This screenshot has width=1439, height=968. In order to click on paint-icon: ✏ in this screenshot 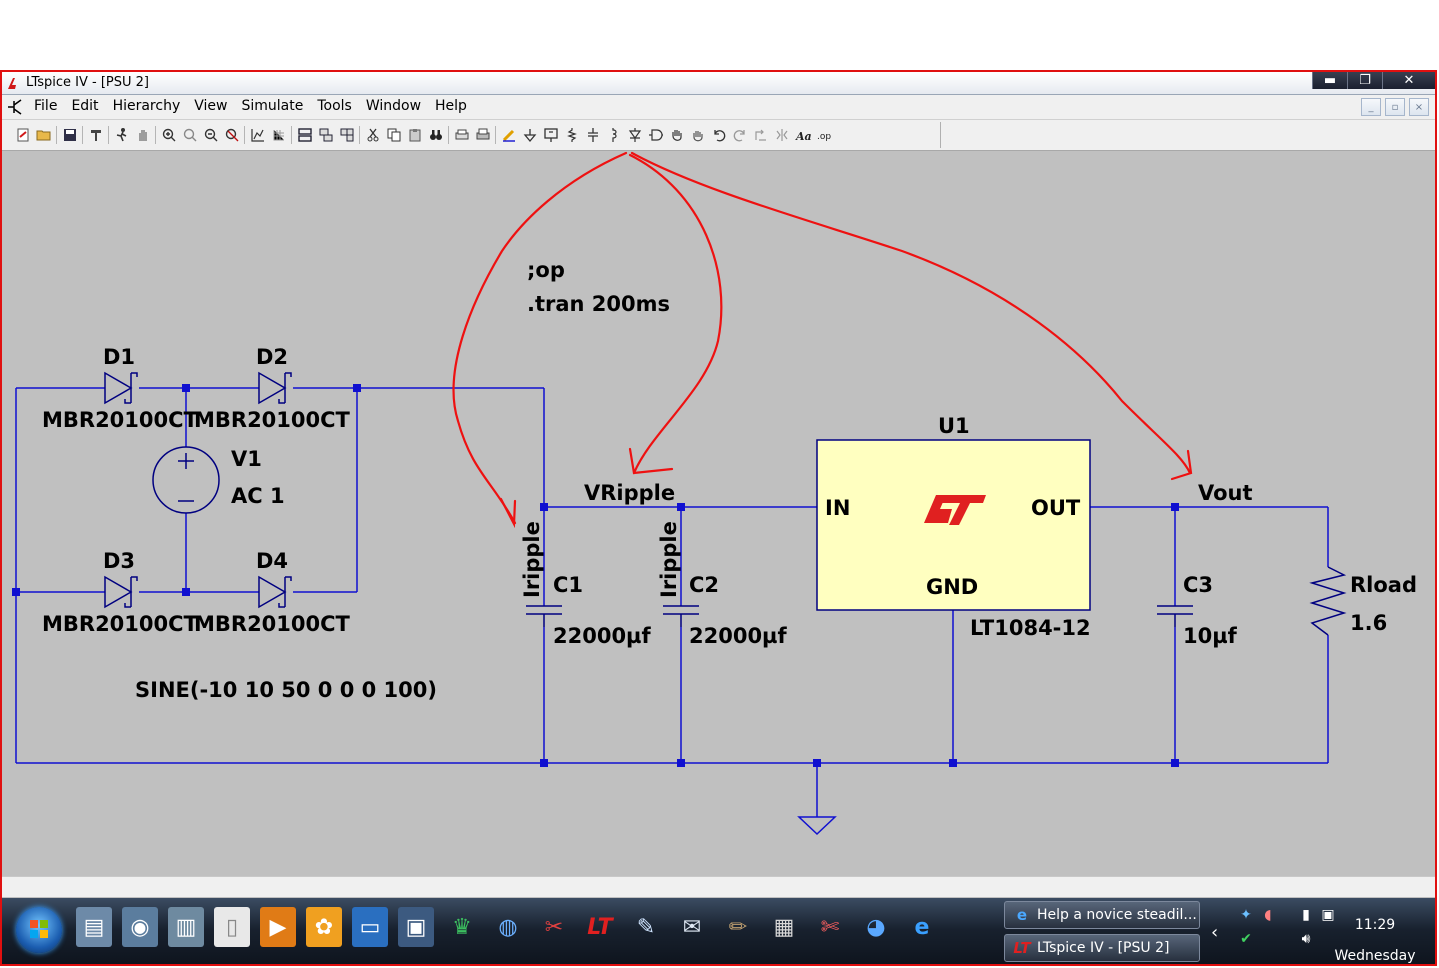, I will do `click(738, 927)`.